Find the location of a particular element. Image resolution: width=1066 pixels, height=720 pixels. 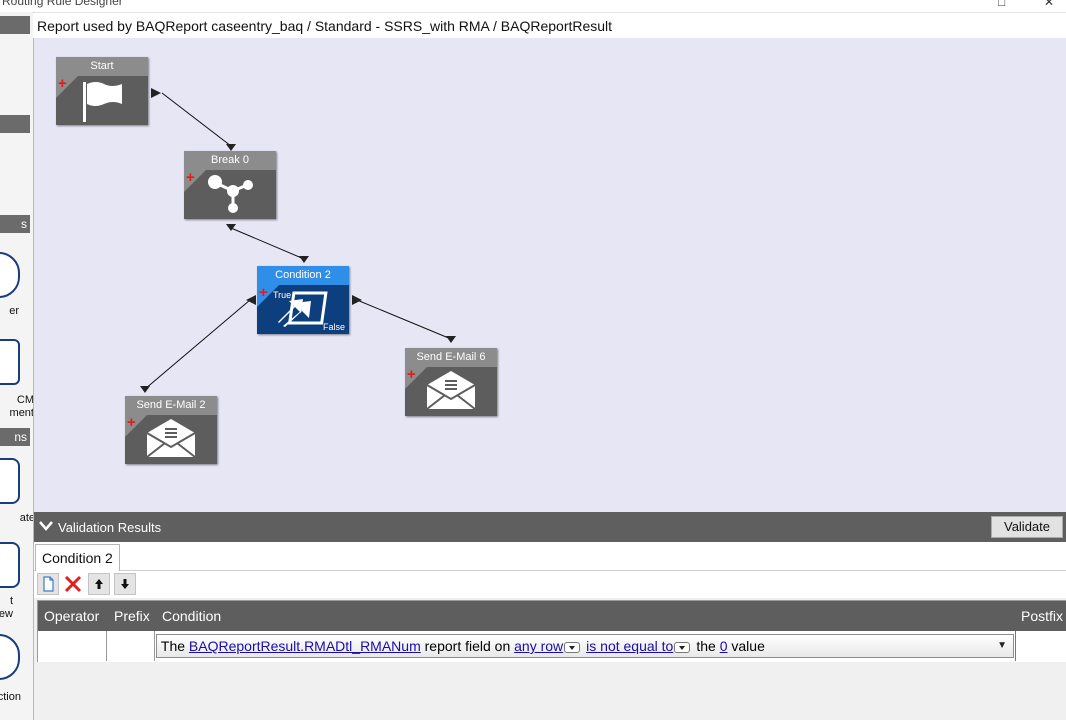

condition-text: report field on is located at coordinates (467, 646).